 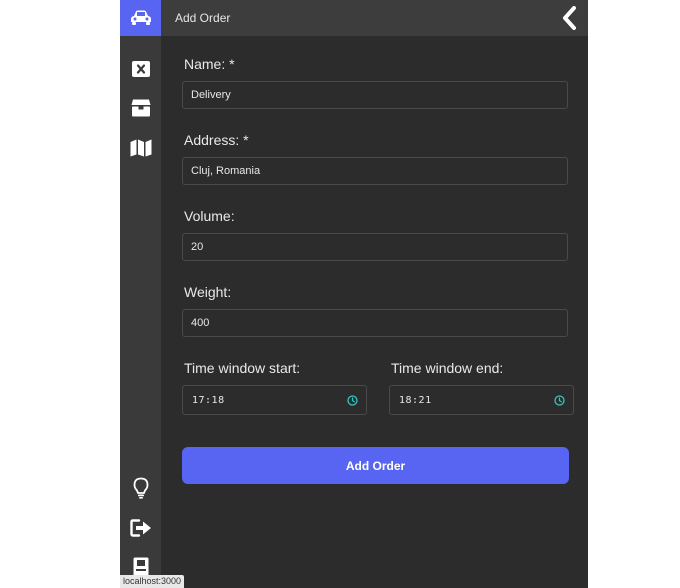 I want to click on weight-label: Weight:, so click(x=208, y=292).